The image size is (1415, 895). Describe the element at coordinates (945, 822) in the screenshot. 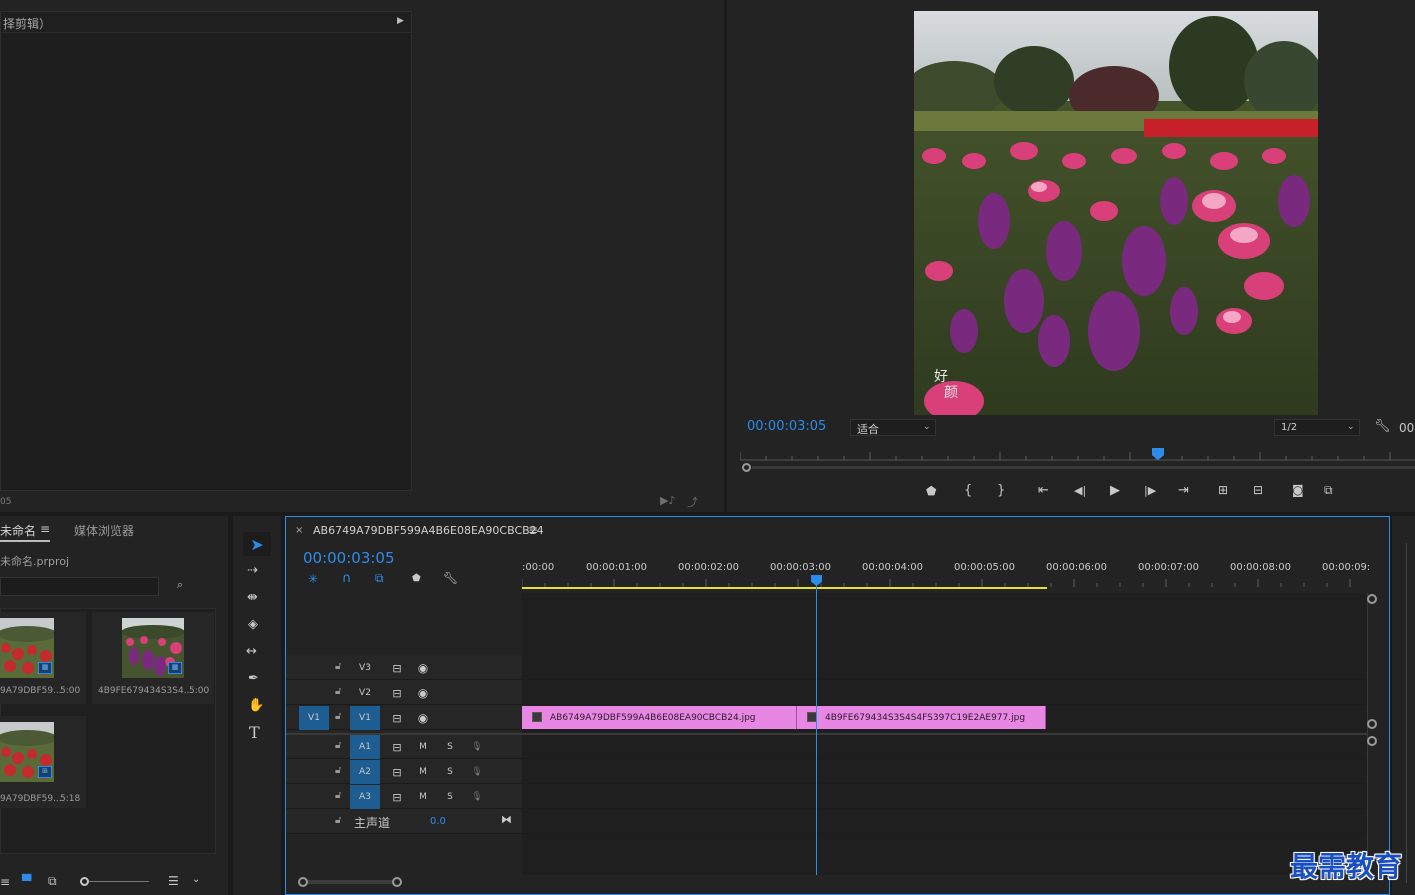

I see `track-lane-master` at that location.